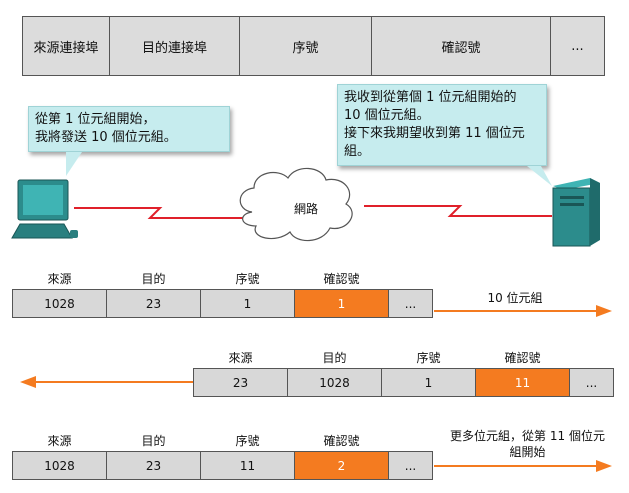 The height and width of the screenshot is (493, 629). I want to click on row3-source-value: 1028, so click(59, 465).